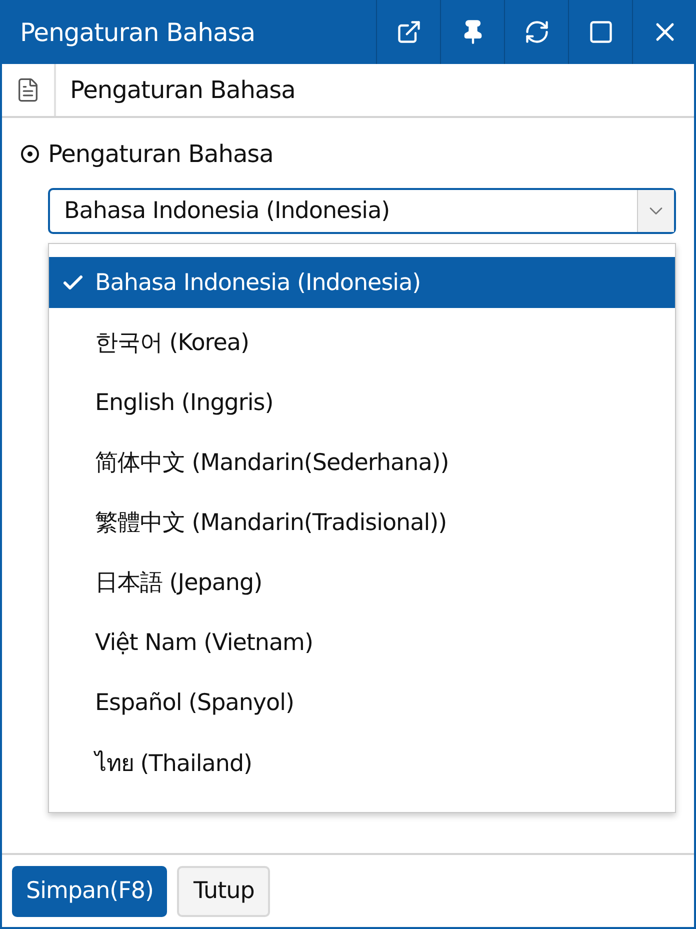 This screenshot has width=696, height=929. What do you see at coordinates (90, 891) in the screenshot?
I see `save-button: Simpan(F8)` at bounding box center [90, 891].